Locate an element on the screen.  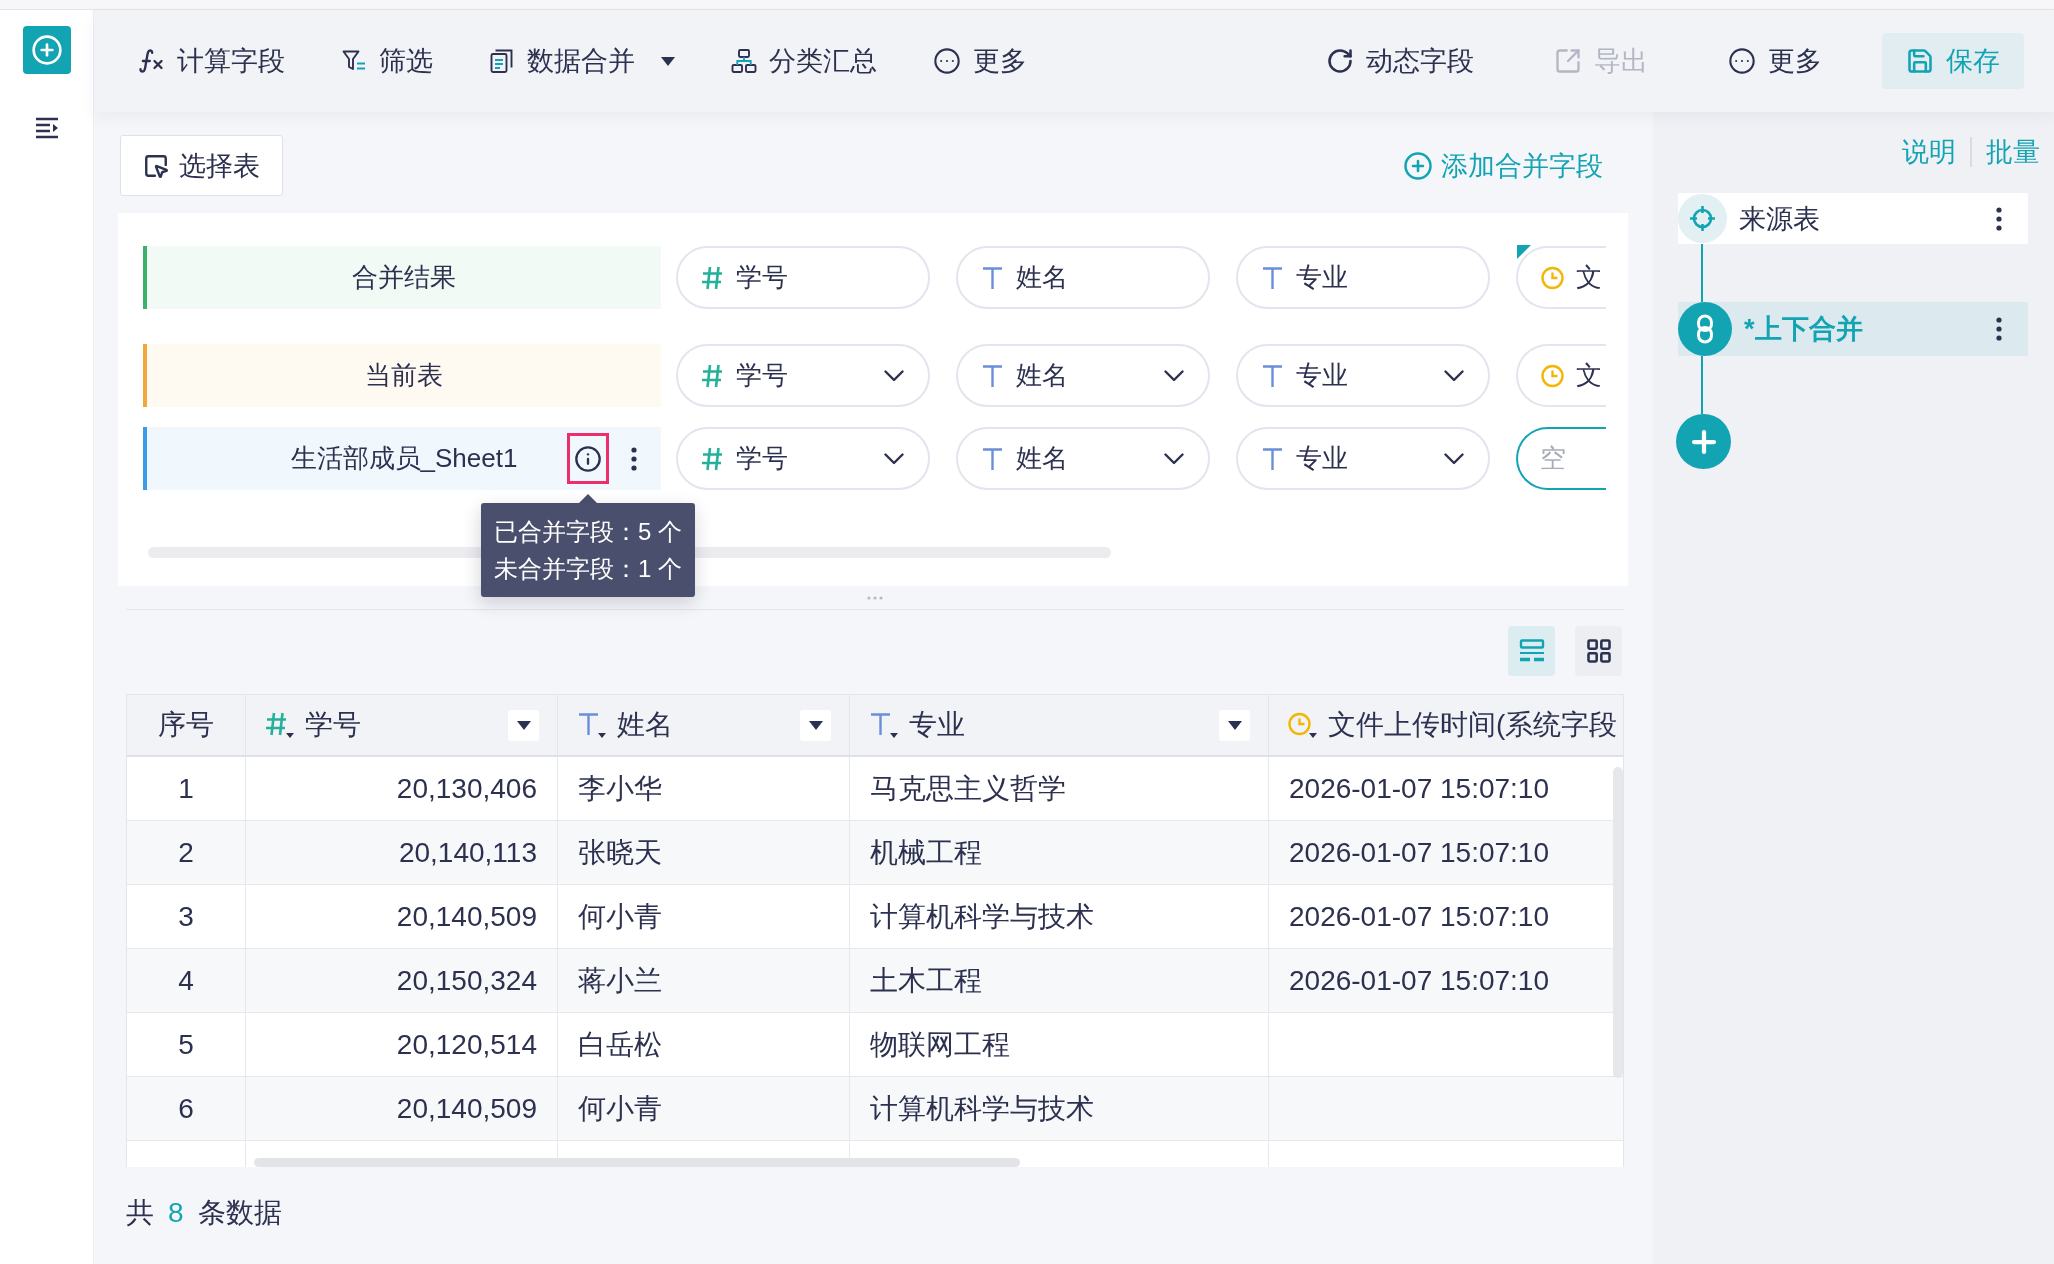
tooltip-text: 未合并字段：1 个 is located at coordinates (588, 569).